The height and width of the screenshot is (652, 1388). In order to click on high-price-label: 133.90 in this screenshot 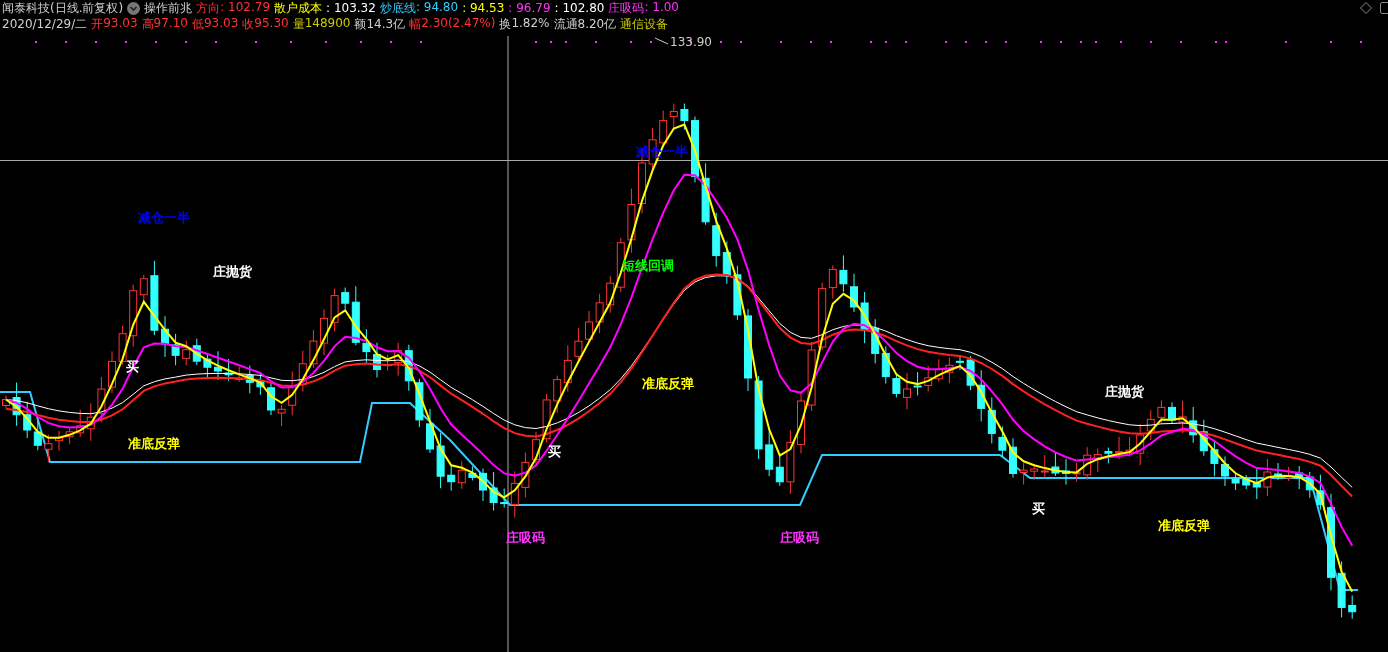, I will do `click(691, 42)`.